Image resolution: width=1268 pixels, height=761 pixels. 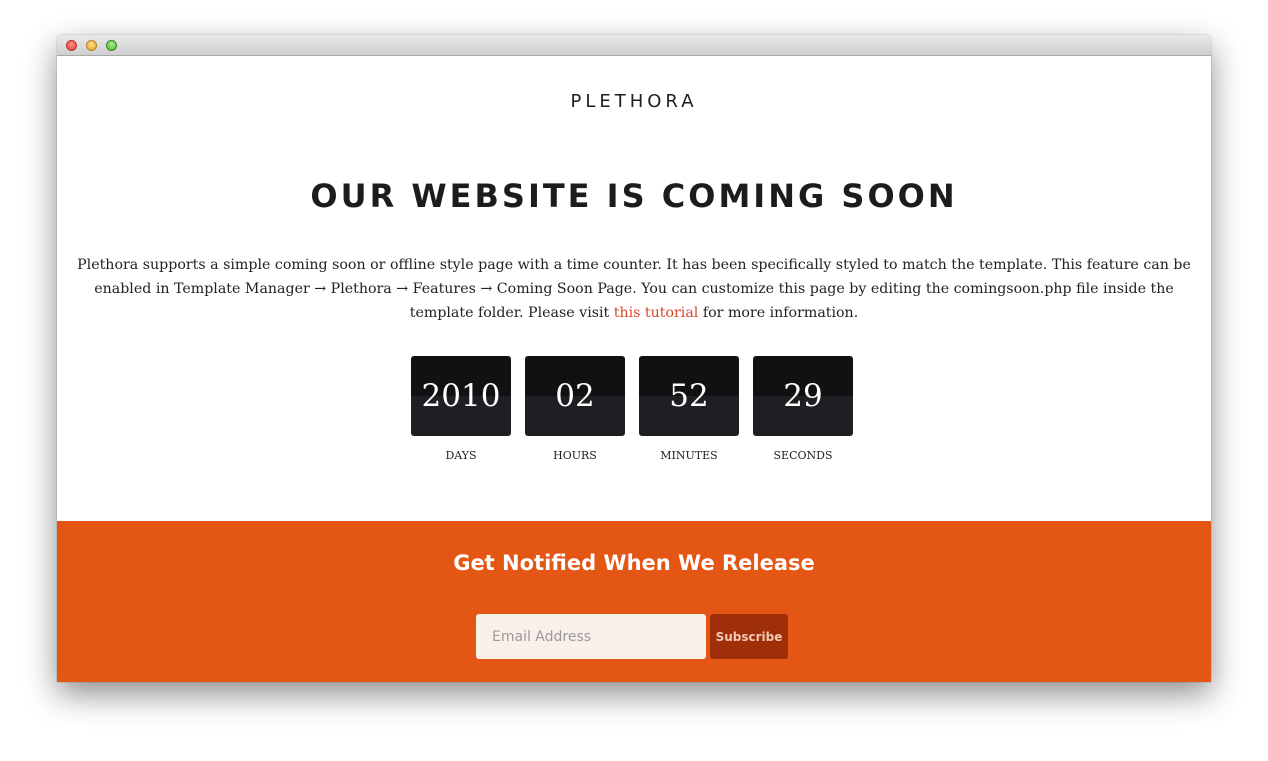 What do you see at coordinates (634, 196) in the screenshot?
I see `page-title: OUR WEBSITE IS COMING SOON` at bounding box center [634, 196].